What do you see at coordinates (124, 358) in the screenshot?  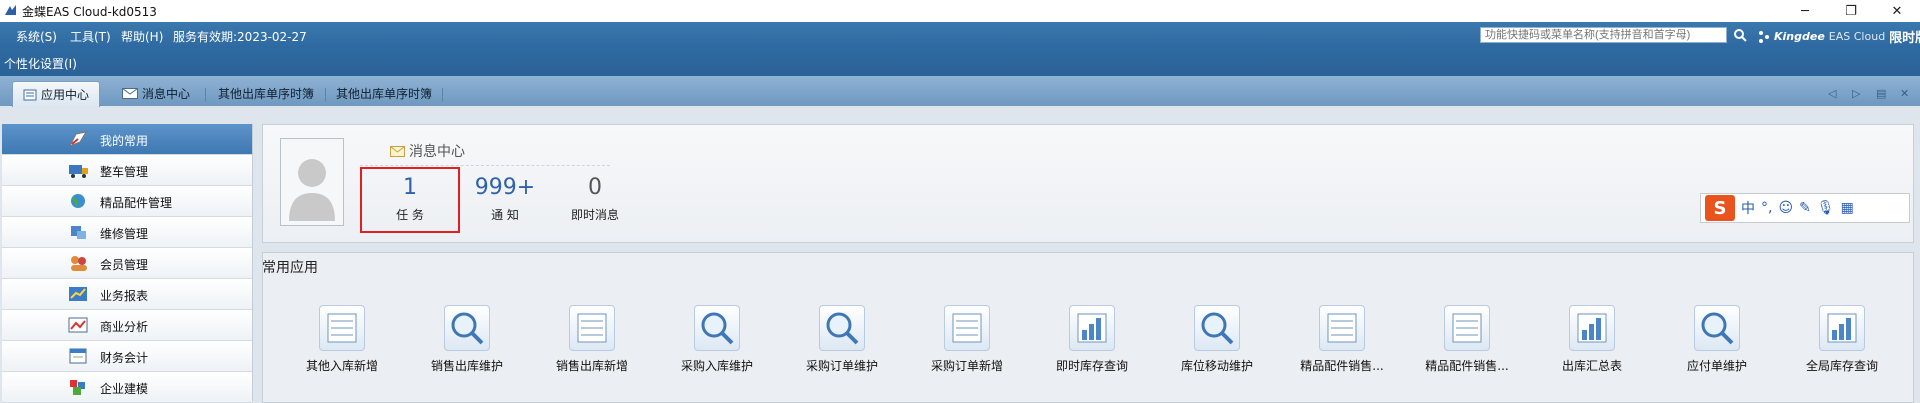 I see `sidebar-item-label: 财务会计` at bounding box center [124, 358].